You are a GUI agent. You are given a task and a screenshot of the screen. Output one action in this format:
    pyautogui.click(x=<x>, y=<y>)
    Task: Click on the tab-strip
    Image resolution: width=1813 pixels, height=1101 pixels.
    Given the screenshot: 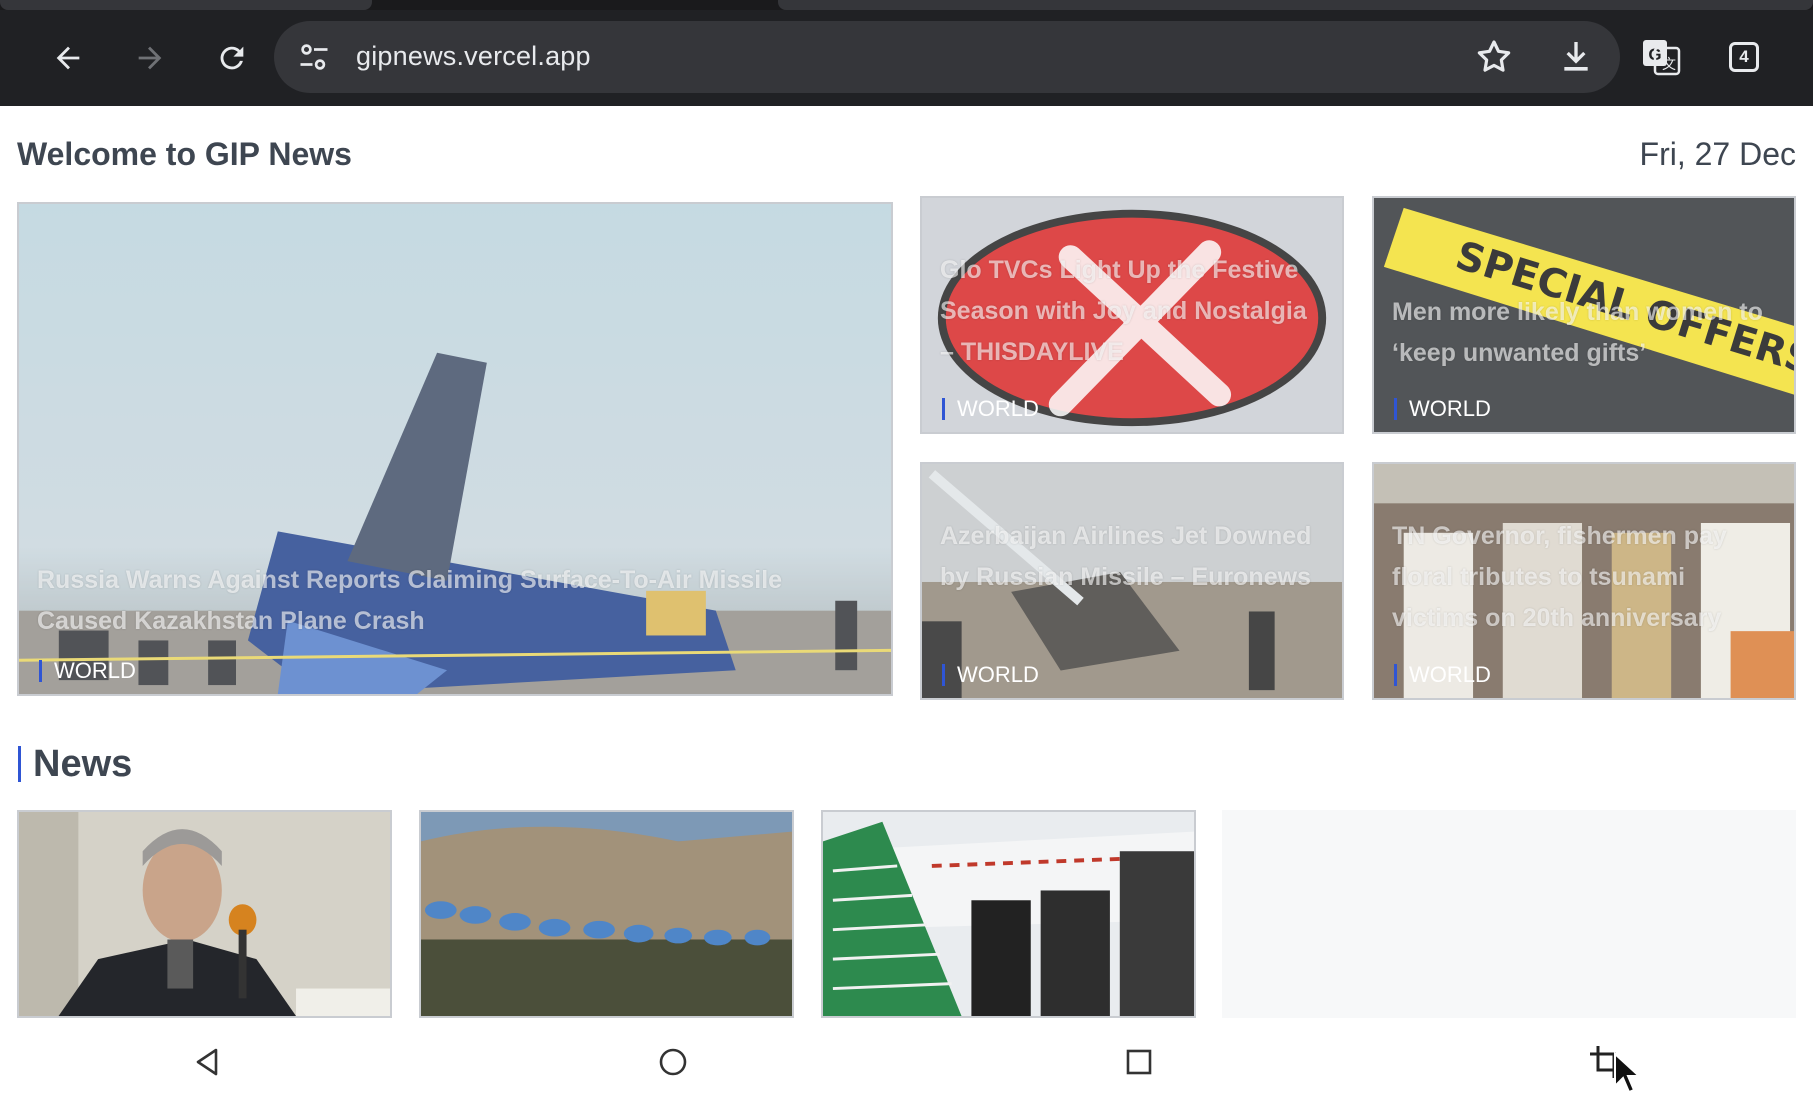 What is the action you would take?
    pyautogui.click(x=906, y=5)
    